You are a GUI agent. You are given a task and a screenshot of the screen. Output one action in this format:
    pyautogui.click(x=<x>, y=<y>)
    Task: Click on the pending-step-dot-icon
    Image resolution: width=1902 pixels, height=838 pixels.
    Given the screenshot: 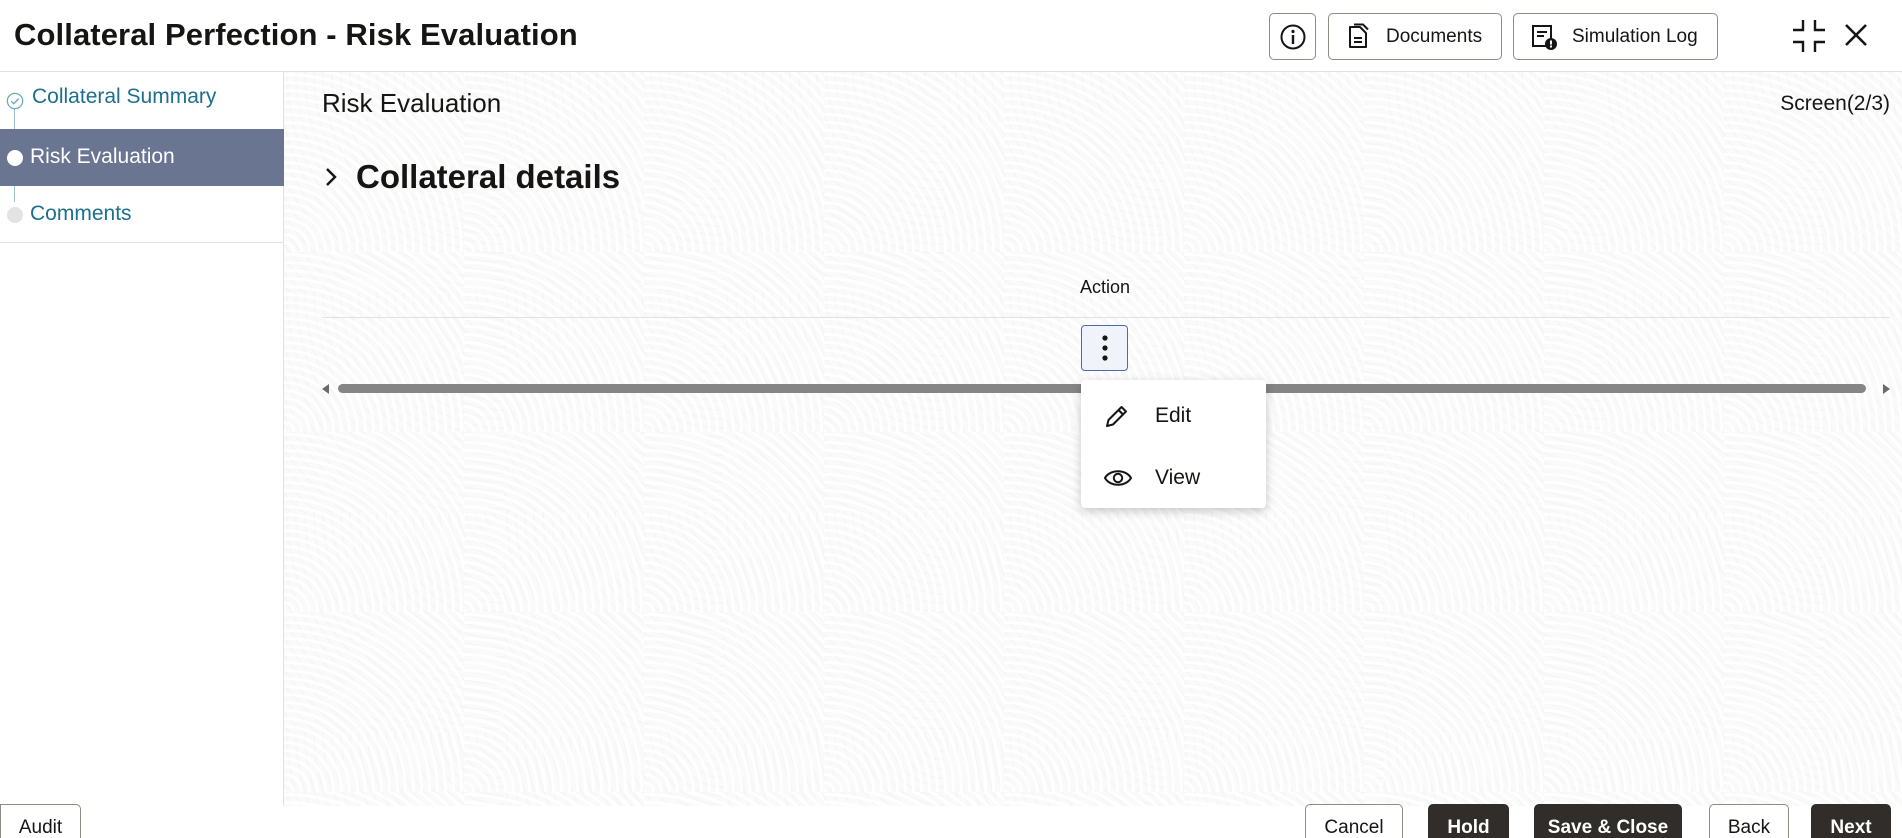 What is the action you would take?
    pyautogui.click(x=15, y=215)
    